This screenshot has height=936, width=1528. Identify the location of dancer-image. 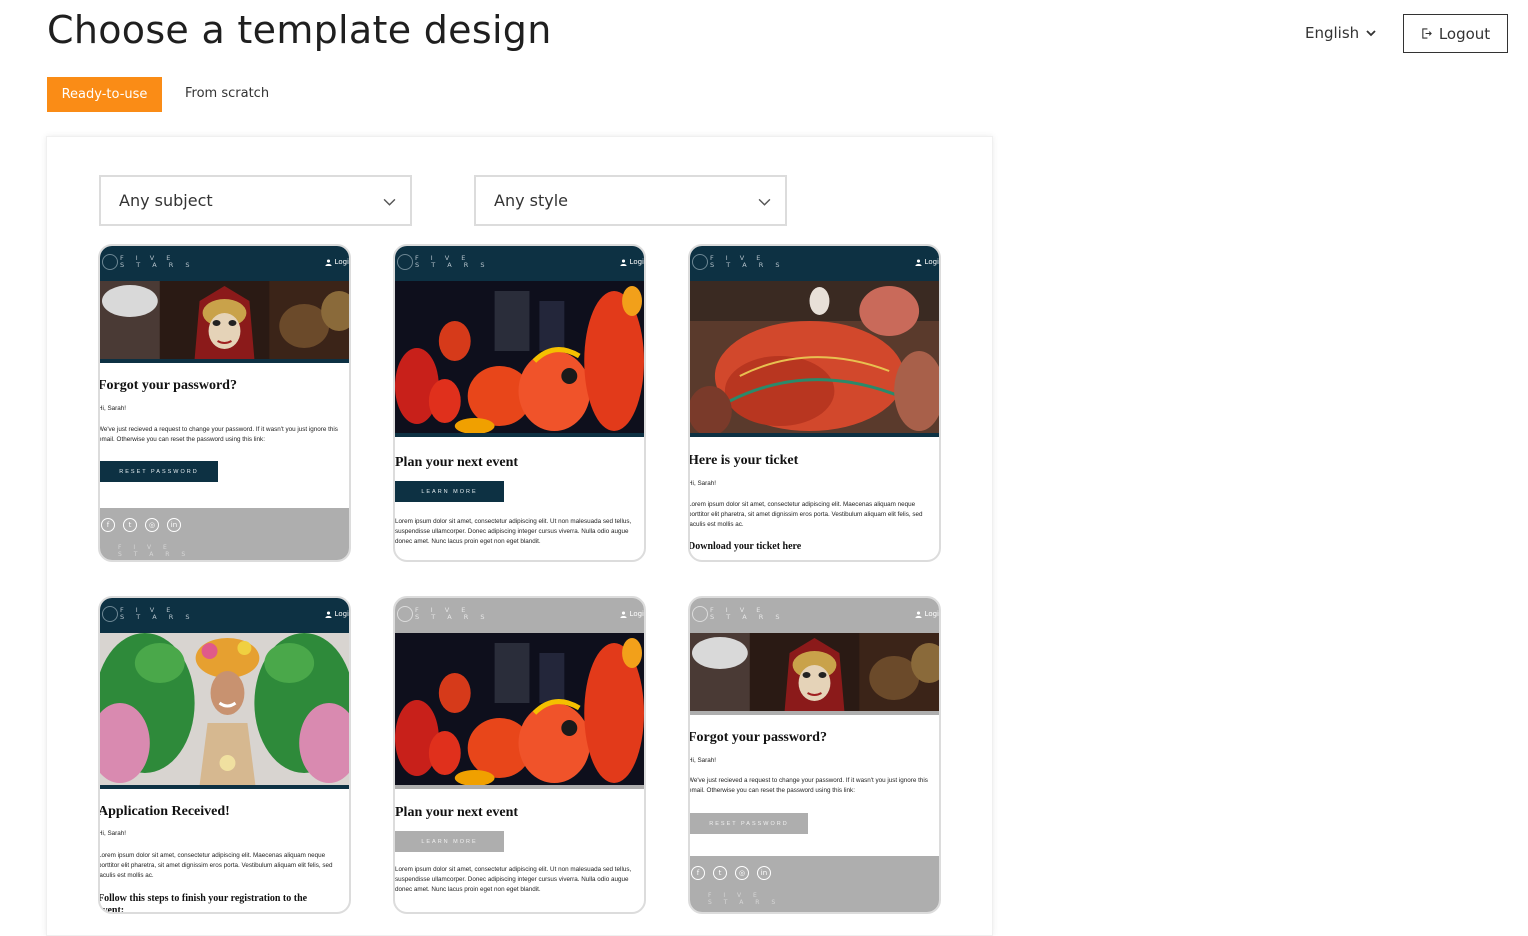
(814, 357).